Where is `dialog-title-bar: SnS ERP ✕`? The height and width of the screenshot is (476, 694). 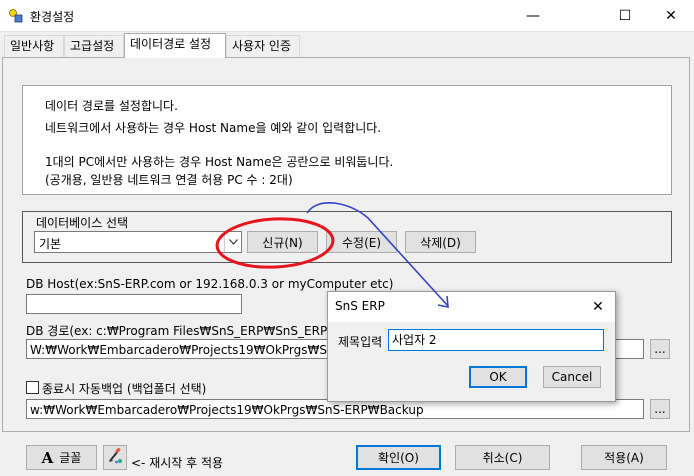
dialog-title-bar: SnS ERP ✕ is located at coordinates (471, 307).